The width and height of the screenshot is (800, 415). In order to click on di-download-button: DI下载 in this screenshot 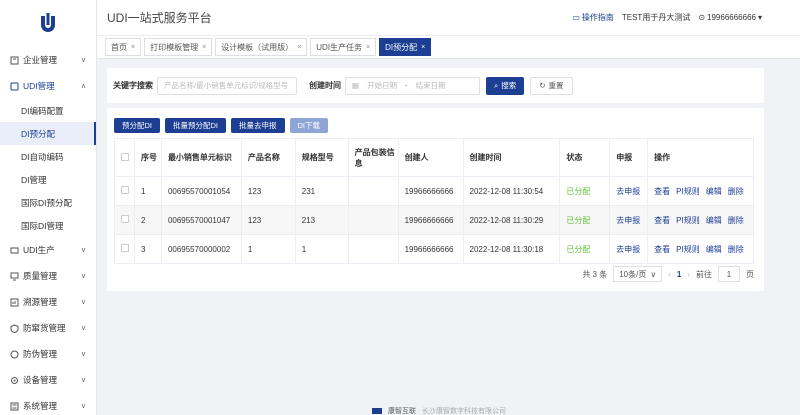, I will do `click(308, 125)`.